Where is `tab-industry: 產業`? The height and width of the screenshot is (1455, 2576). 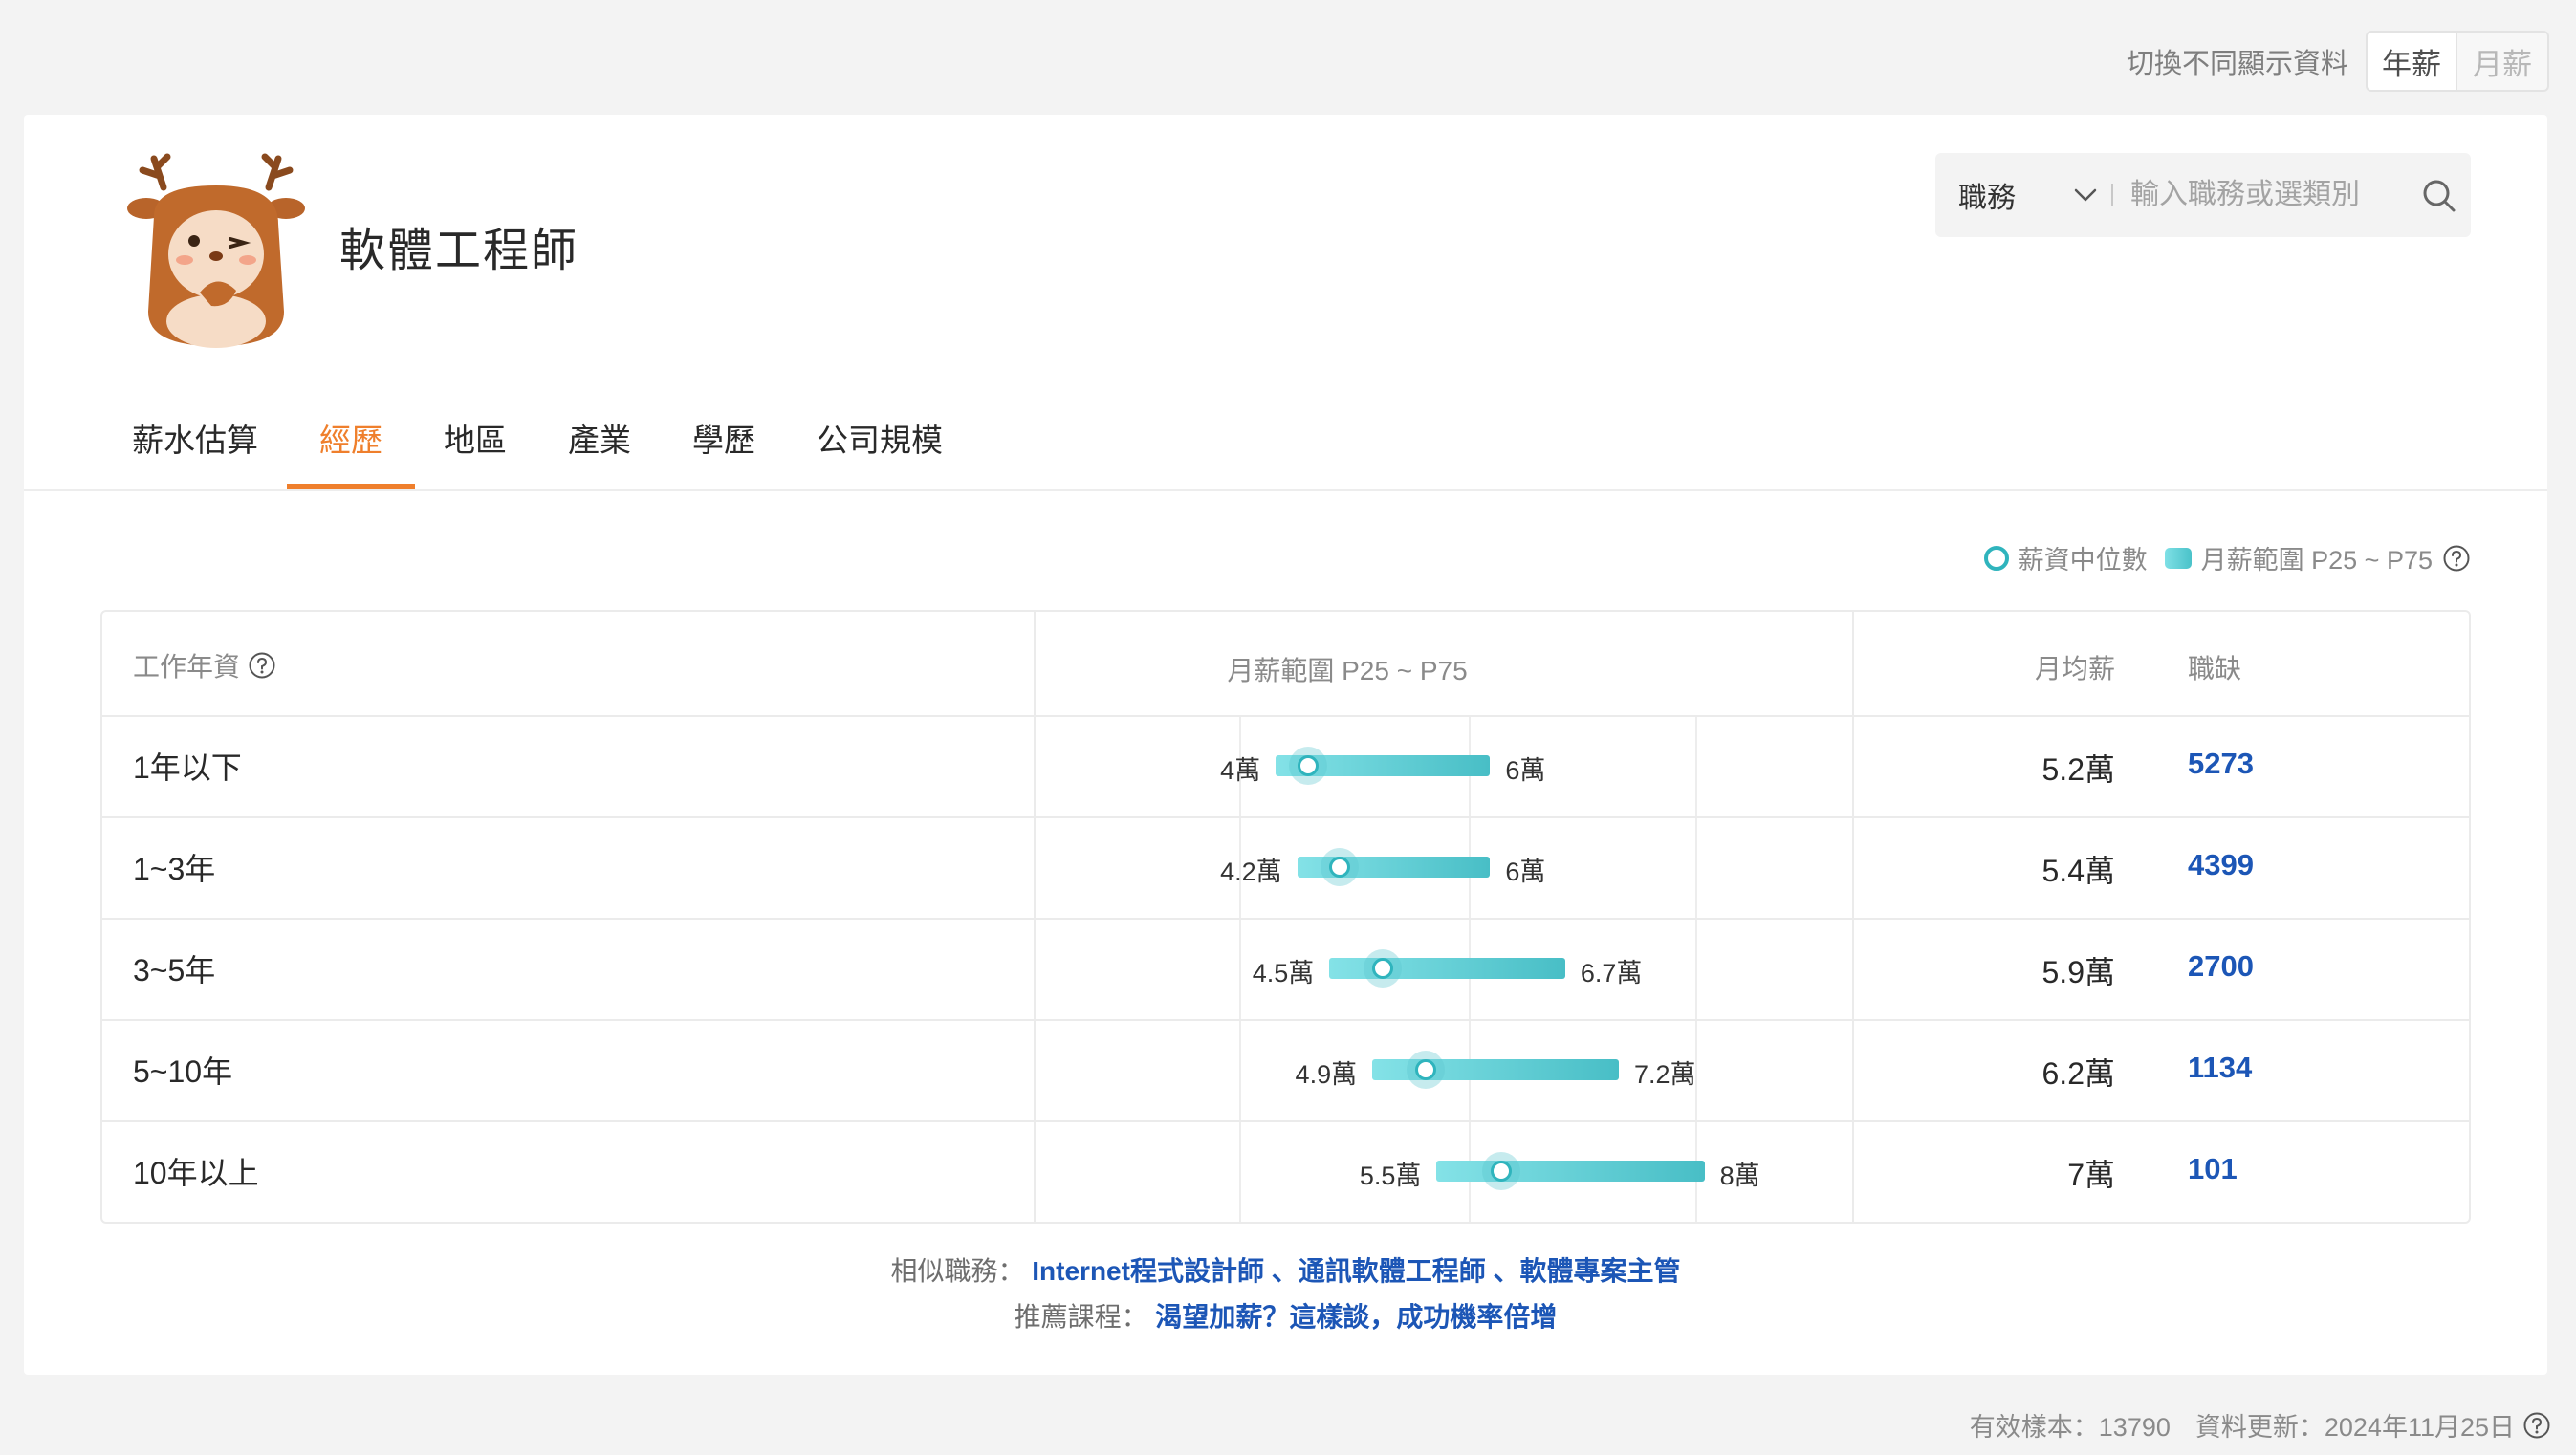
tab-industry: 產業 is located at coordinates (599, 446).